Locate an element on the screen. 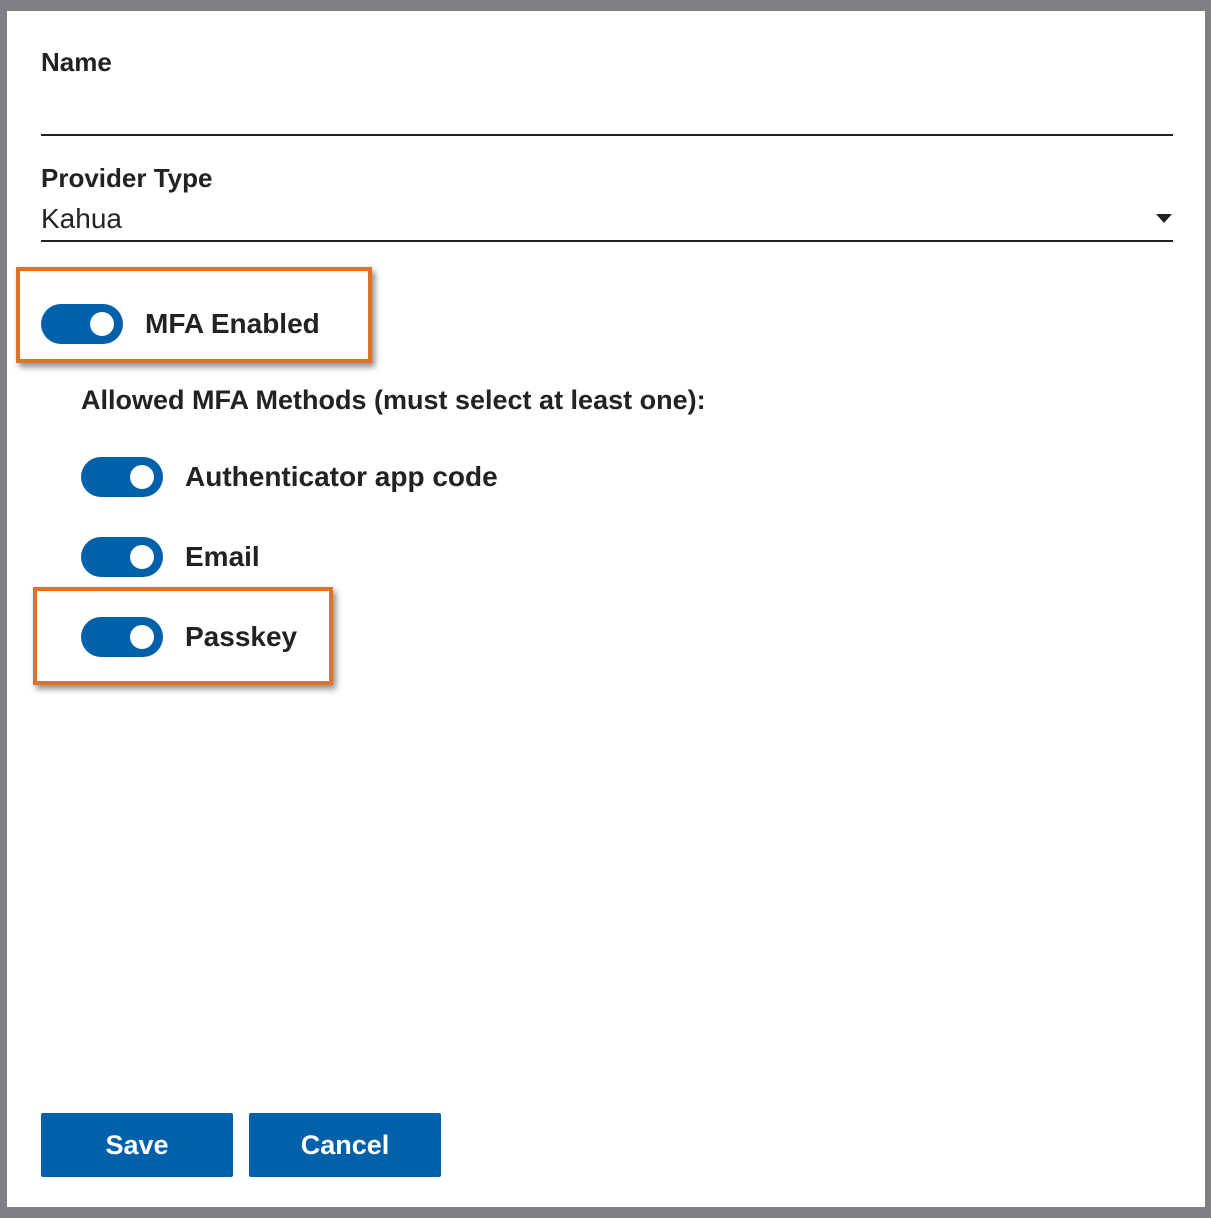 Image resolution: width=1211 pixels, height=1218 pixels. cancel-button: Cancel is located at coordinates (345, 1145).